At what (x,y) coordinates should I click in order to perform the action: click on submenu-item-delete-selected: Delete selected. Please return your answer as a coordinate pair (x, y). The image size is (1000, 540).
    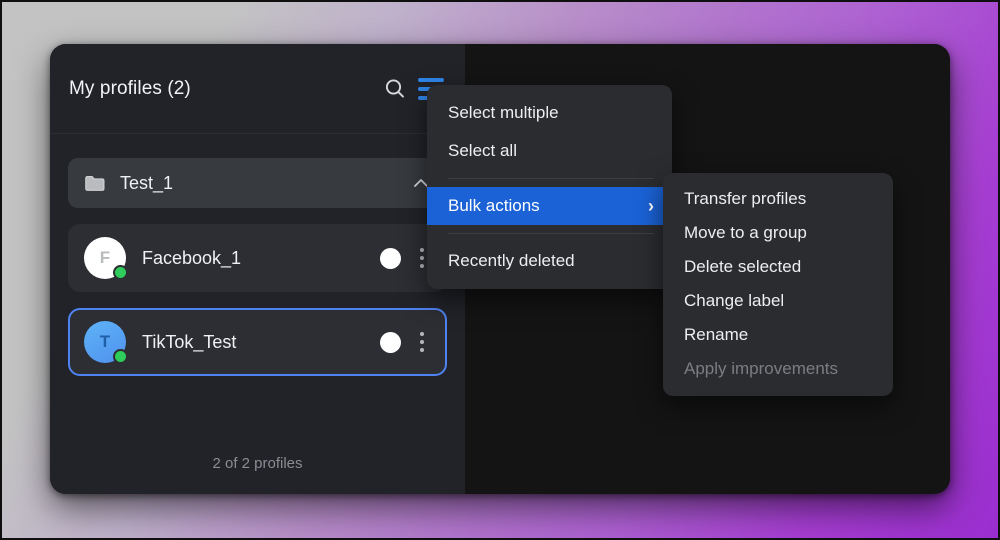
    Looking at the image, I should click on (778, 267).